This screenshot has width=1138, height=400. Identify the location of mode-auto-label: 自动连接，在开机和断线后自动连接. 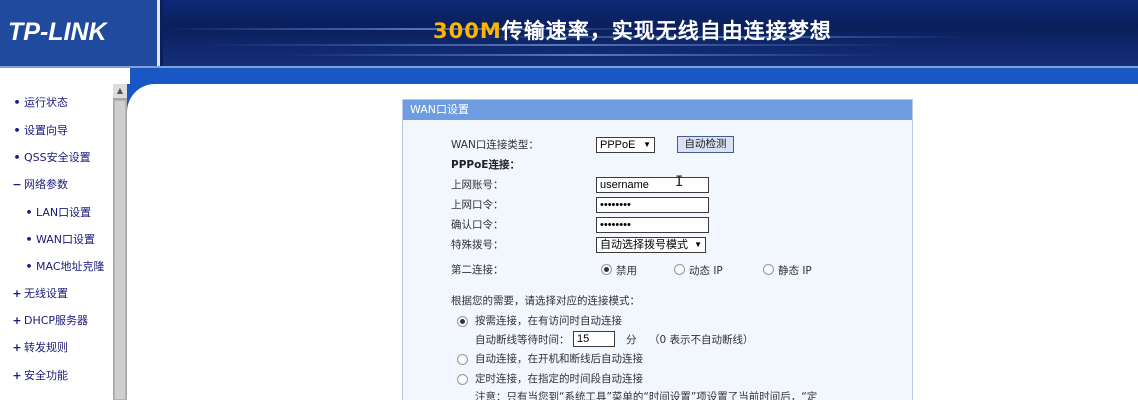
(559, 359).